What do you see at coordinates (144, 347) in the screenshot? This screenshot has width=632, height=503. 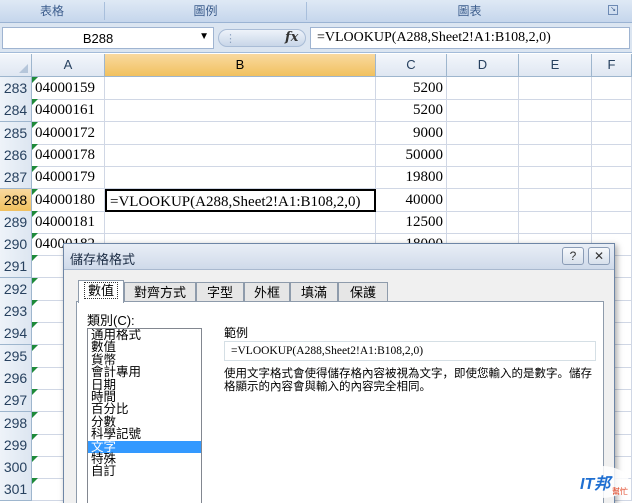 I see `category-item: 數值` at bounding box center [144, 347].